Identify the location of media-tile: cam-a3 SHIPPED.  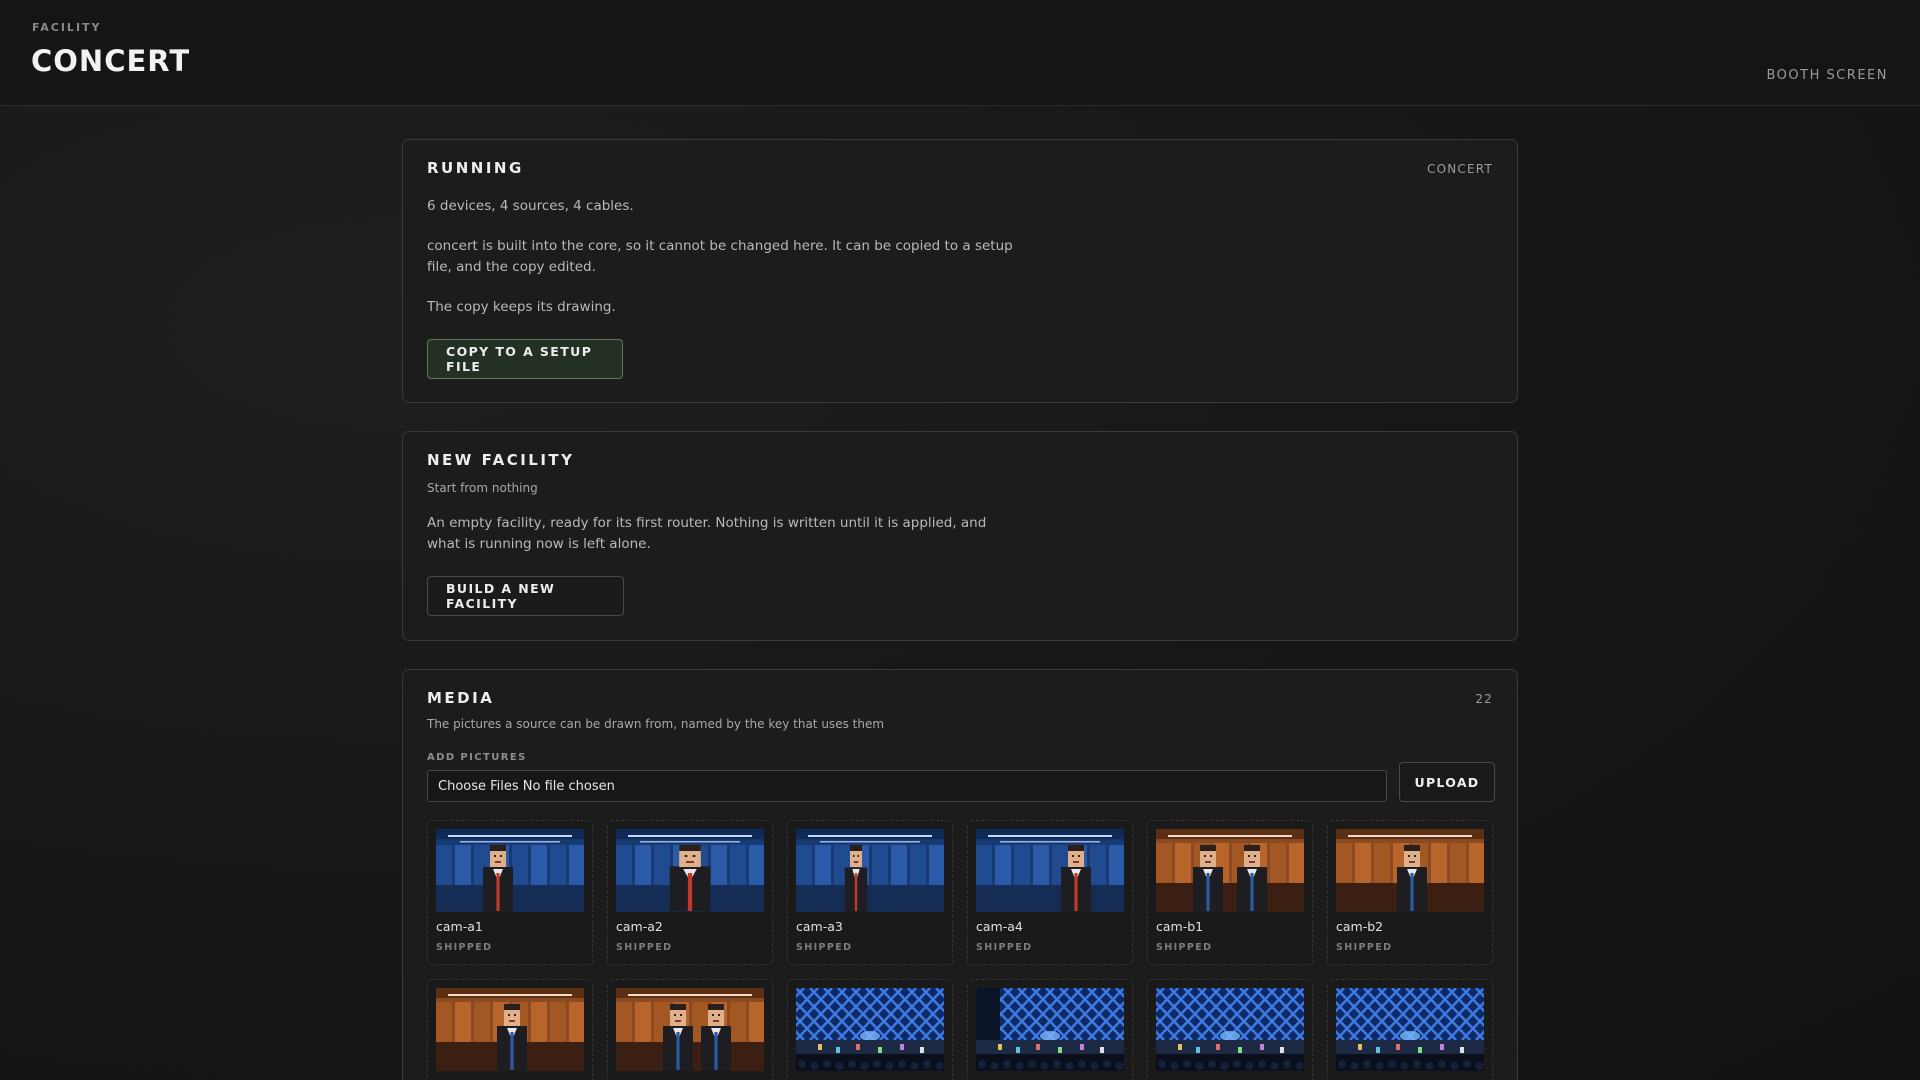
(870, 892).